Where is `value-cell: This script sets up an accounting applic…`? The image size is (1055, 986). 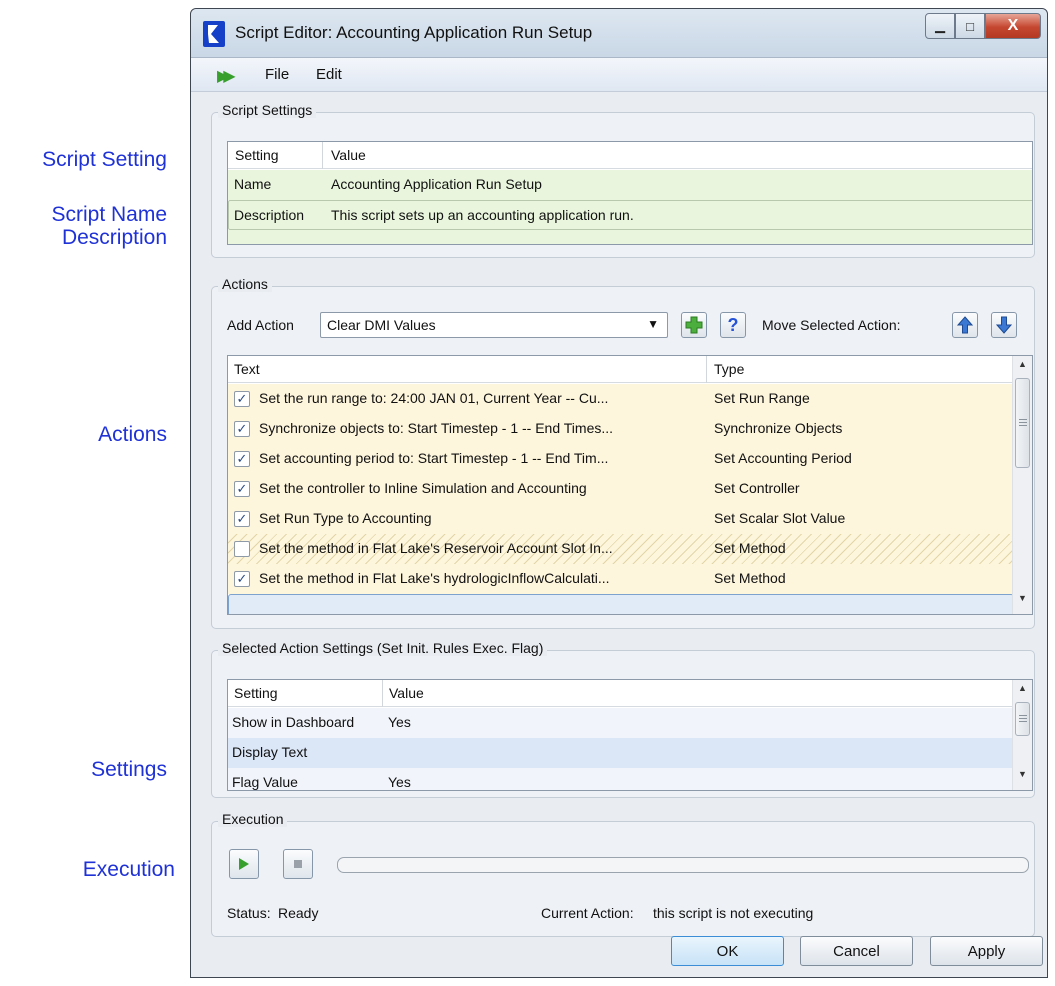 value-cell: This script sets up an accounting applic… is located at coordinates (482, 215).